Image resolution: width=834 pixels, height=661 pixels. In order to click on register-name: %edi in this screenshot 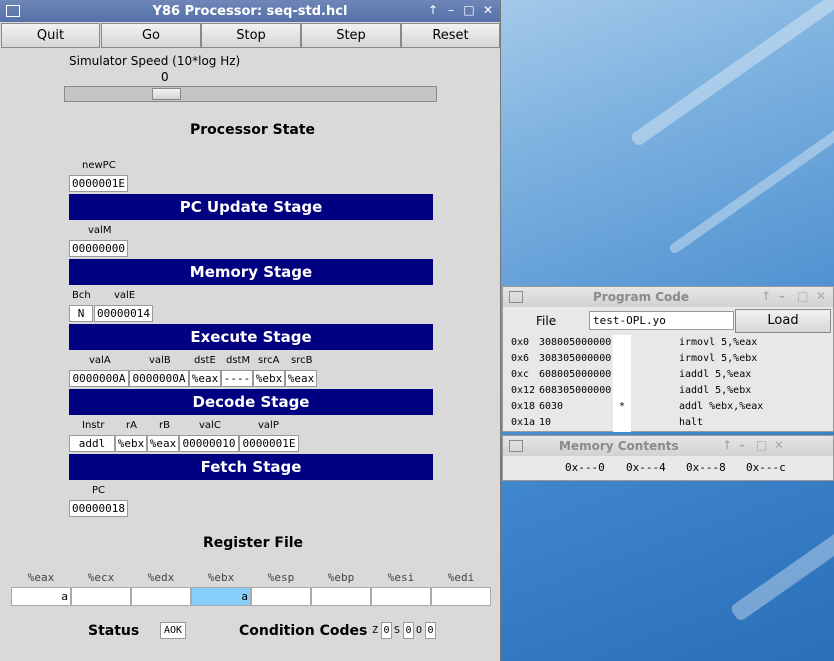, I will do `click(461, 577)`.